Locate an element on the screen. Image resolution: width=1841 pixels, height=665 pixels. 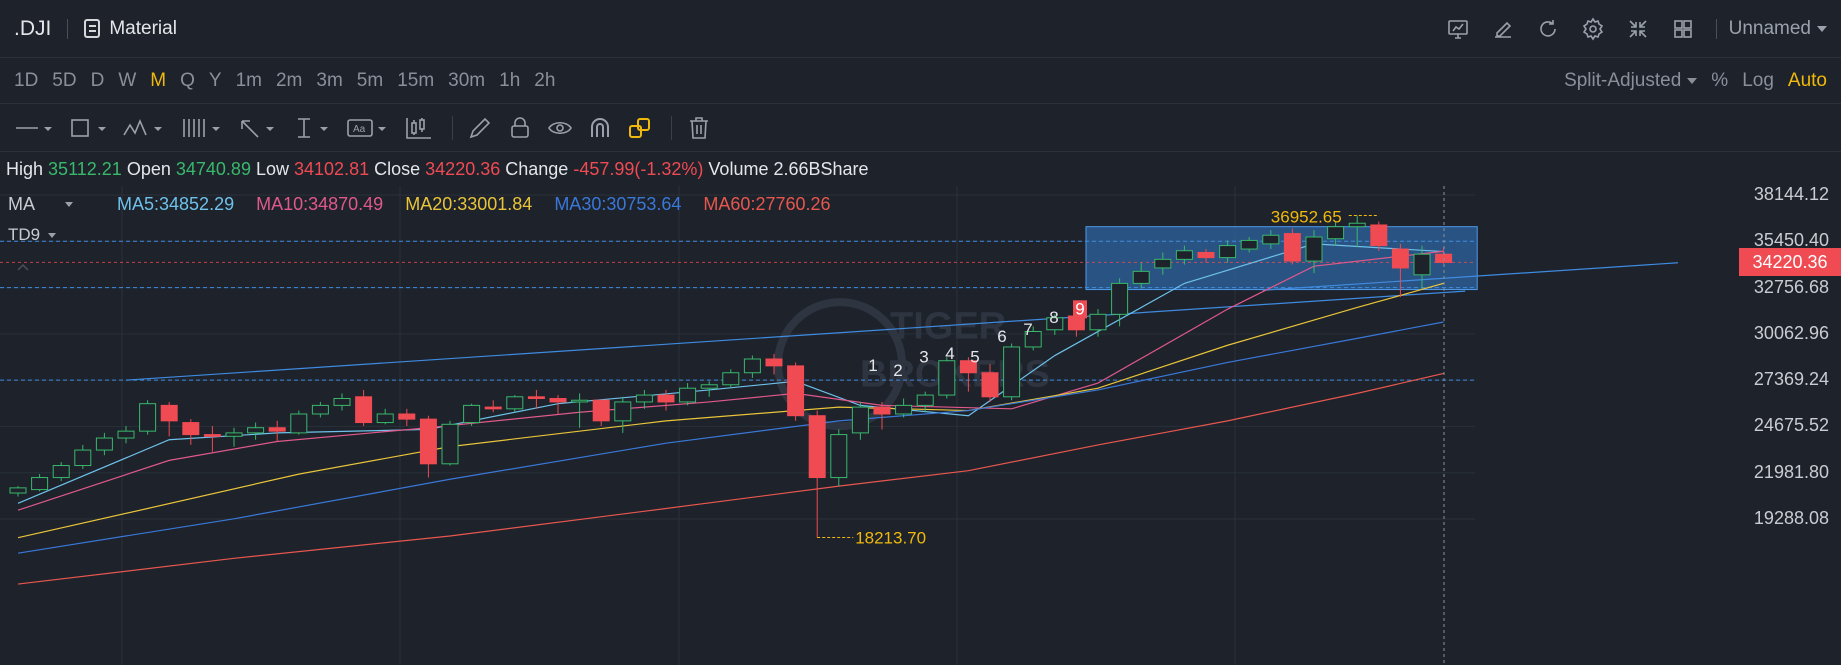
open-label: Open is located at coordinates (148, 168).